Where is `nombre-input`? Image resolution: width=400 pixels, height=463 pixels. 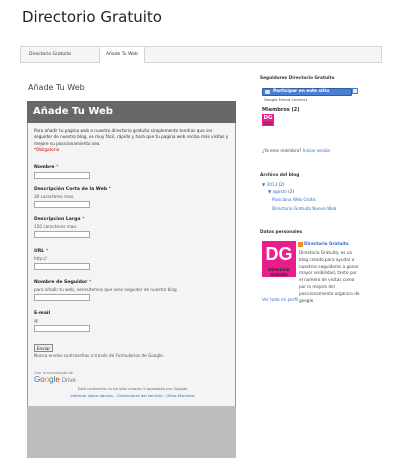 nombre-input is located at coordinates (62, 175).